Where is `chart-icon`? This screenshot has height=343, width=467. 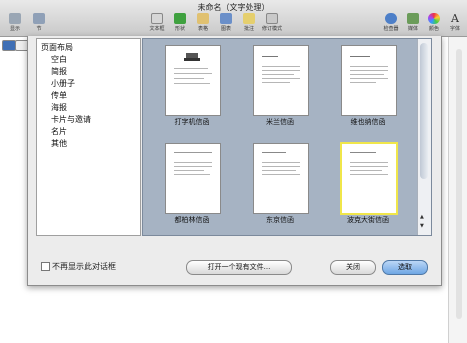 chart-icon is located at coordinates (226, 18).